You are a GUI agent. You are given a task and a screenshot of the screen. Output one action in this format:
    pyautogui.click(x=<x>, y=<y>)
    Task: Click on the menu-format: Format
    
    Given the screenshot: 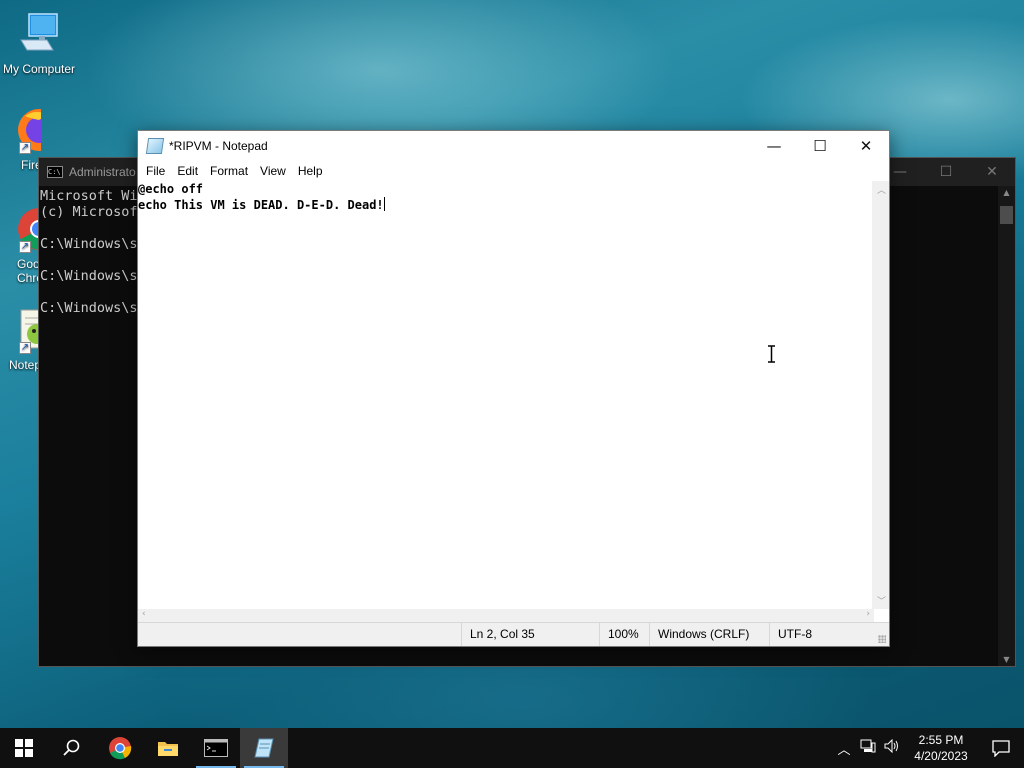 What is the action you would take?
    pyautogui.click(x=229, y=171)
    